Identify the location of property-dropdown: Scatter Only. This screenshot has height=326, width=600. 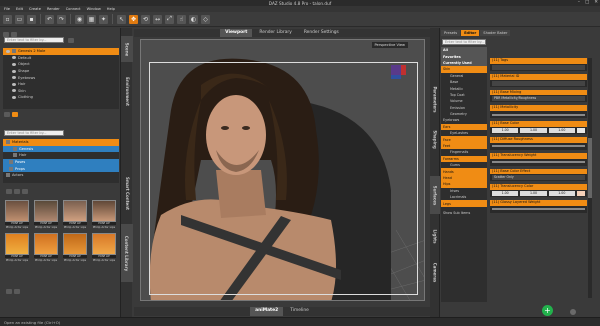
(538, 178).